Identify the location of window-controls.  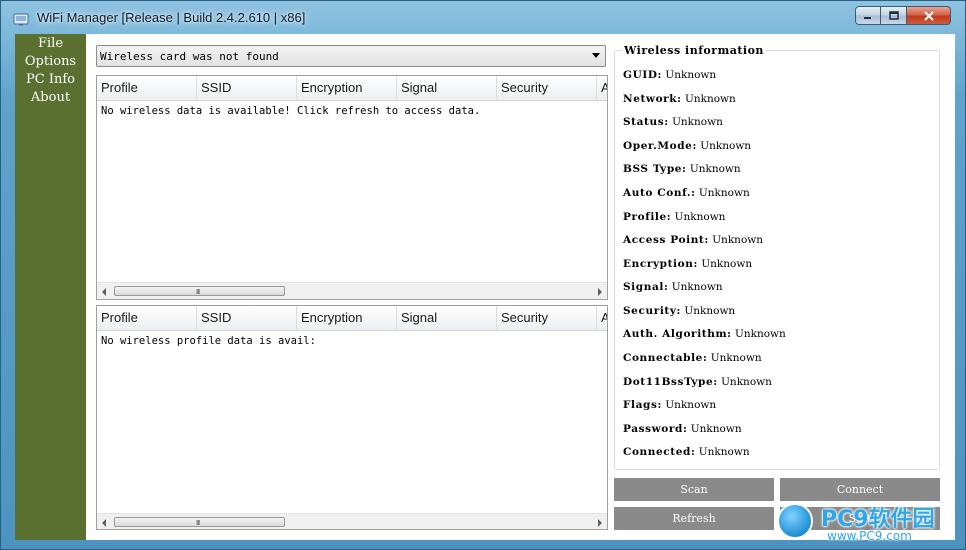
(903, 16).